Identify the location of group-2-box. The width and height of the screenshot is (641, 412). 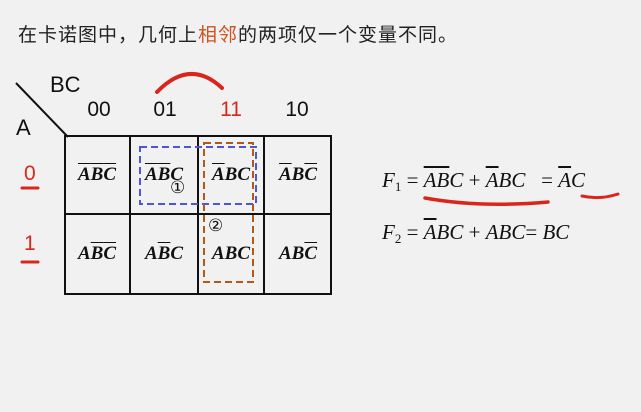
(228, 212).